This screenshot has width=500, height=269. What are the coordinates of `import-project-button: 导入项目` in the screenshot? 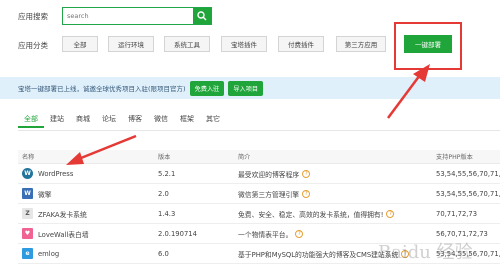 It's located at (246, 88).